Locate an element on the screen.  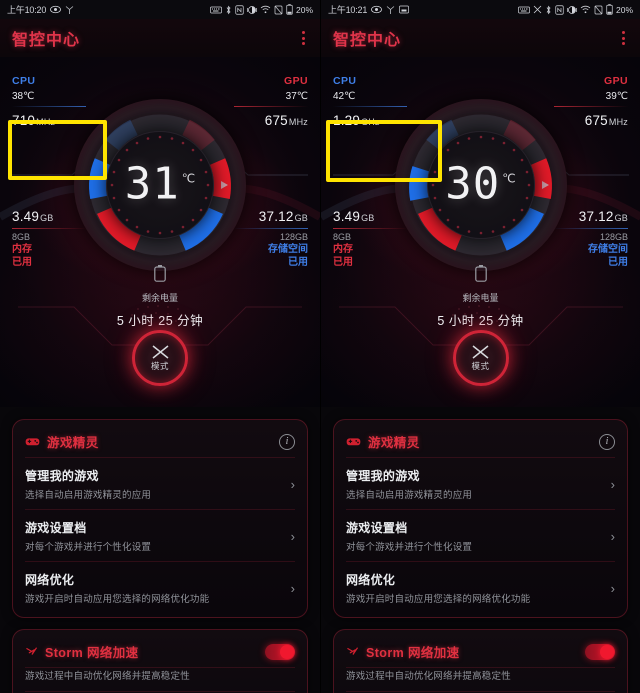
row-subtitle: 游戏开启时自动应用您选择的网络优化功能 is located at coordinates (438, 599).